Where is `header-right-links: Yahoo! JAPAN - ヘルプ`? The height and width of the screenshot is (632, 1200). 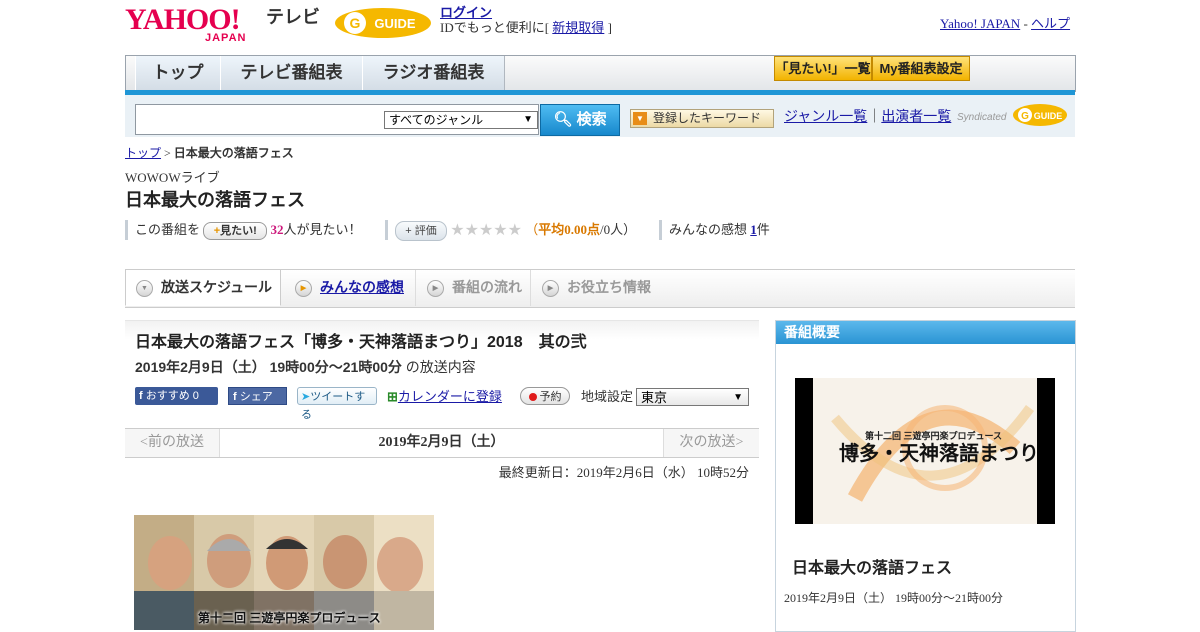 header-right-links: Yahoo! JAPAN - ヘルプ is located at coordinates (1005, 24).